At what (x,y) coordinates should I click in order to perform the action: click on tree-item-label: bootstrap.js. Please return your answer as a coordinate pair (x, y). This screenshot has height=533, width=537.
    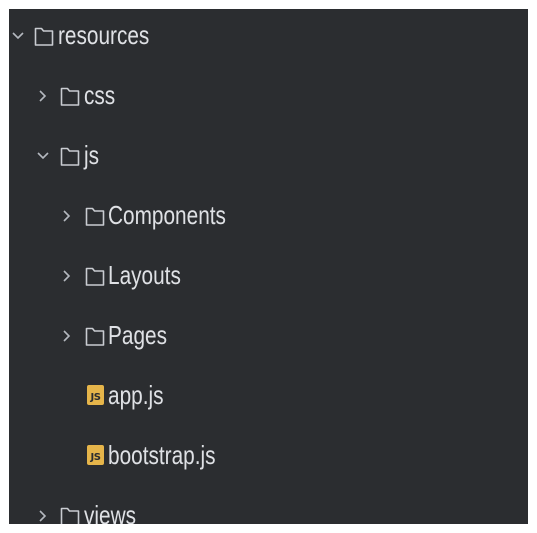
    Looking at the image, I should click on (162, 455).